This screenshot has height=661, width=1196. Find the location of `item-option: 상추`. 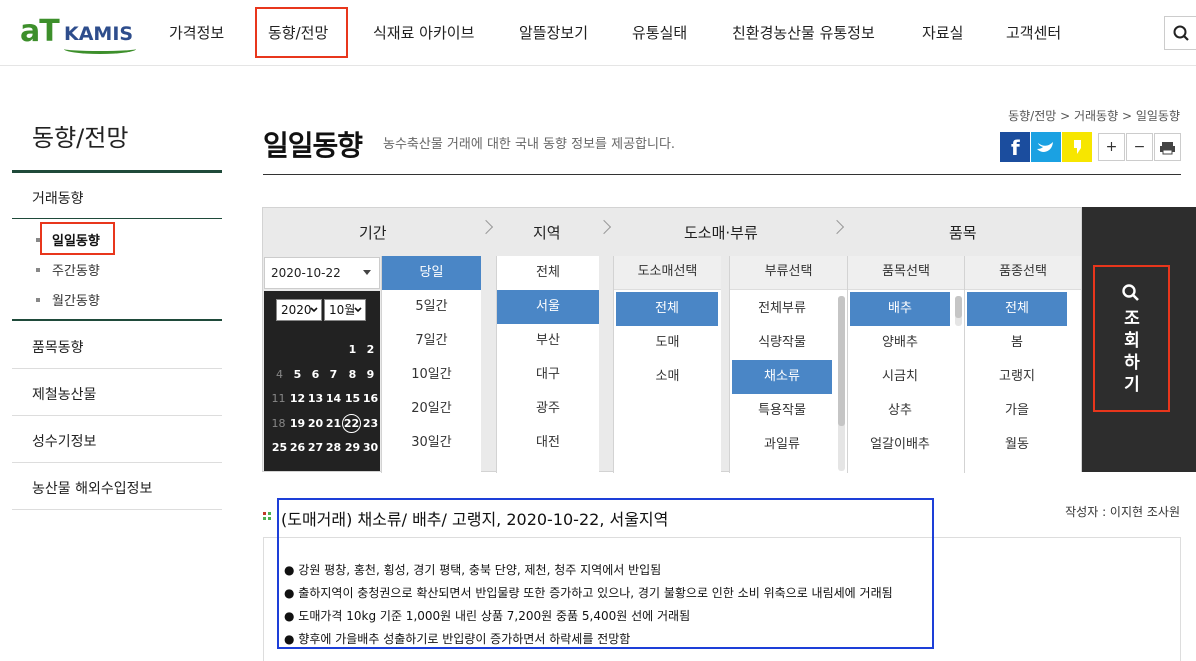

item-option: 상추 is located at coordinates (900, 411).